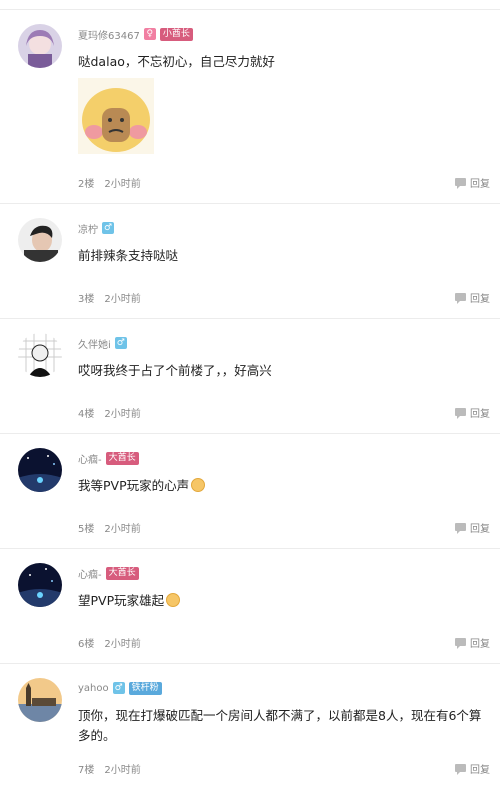  I want to click on level-badge: 小酋长, so click(176, 34).